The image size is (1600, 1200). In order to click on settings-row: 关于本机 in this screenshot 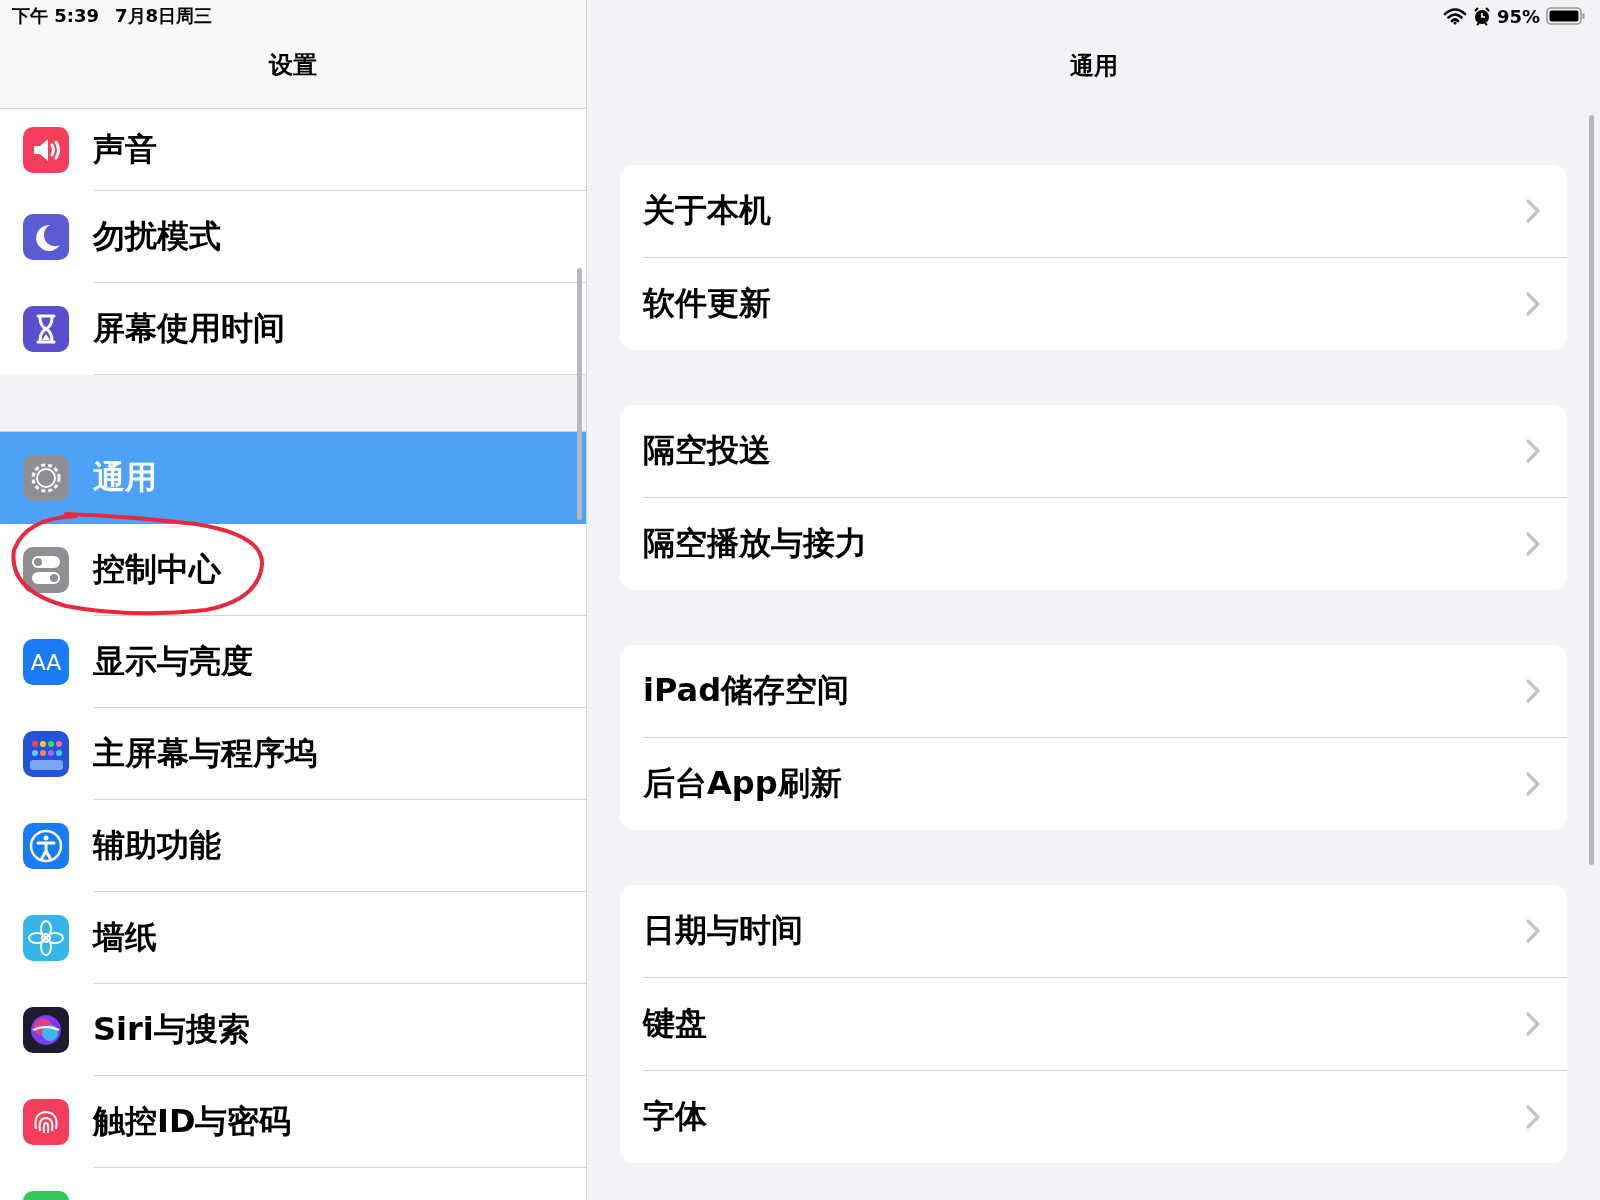, I will do `click(1093, 211)`.